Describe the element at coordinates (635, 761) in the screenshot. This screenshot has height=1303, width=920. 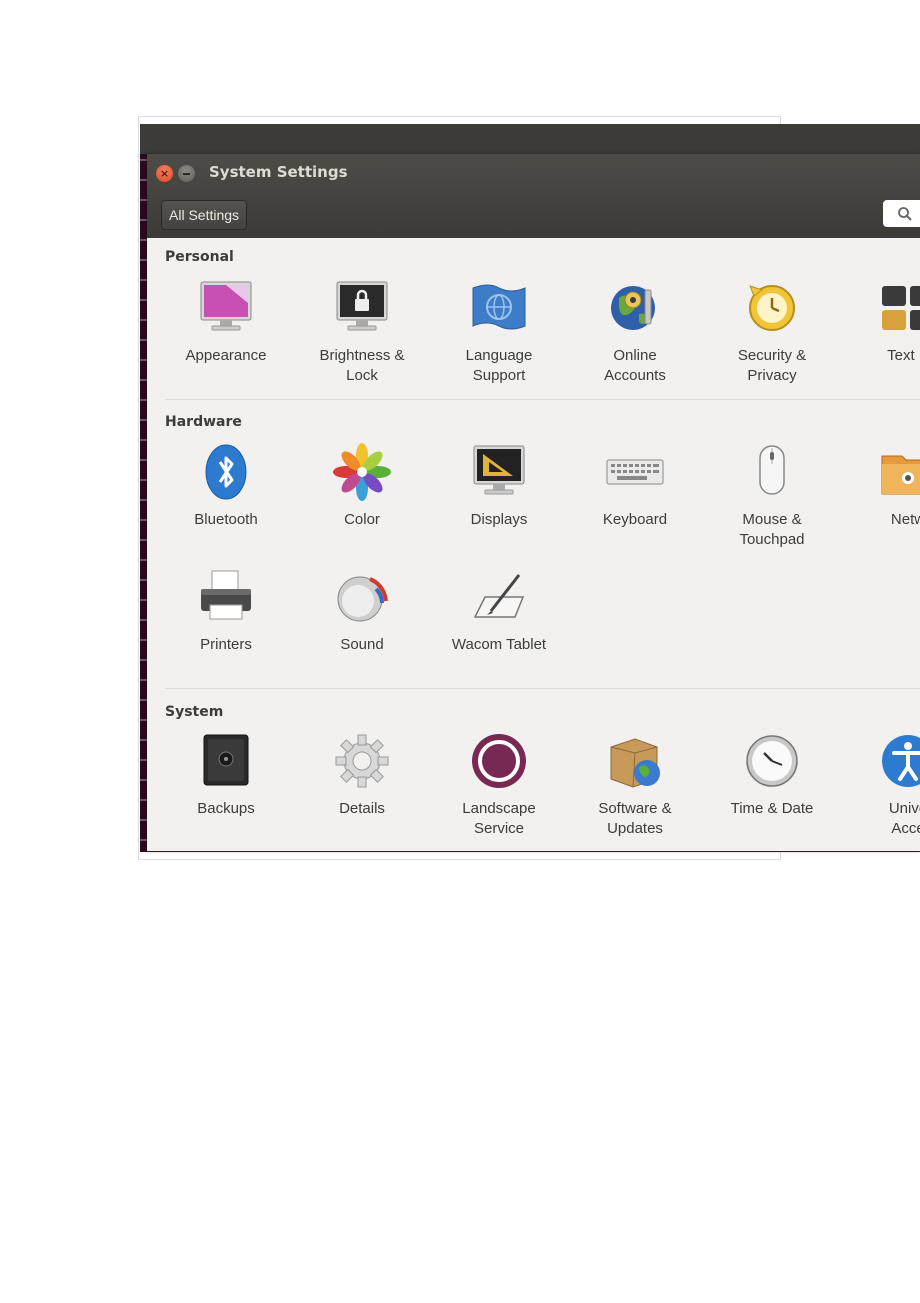
I see `software-updates-icon` at that location.